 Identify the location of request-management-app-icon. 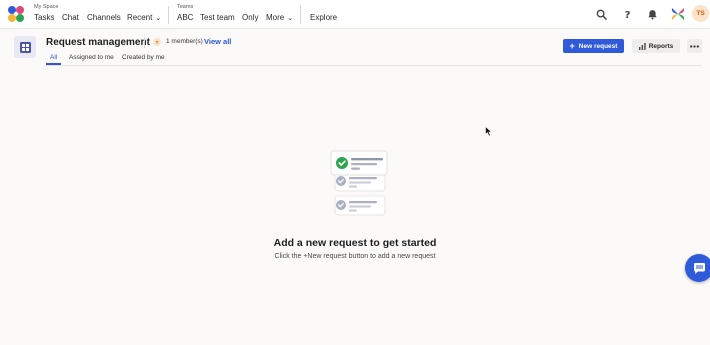
(25, 47).